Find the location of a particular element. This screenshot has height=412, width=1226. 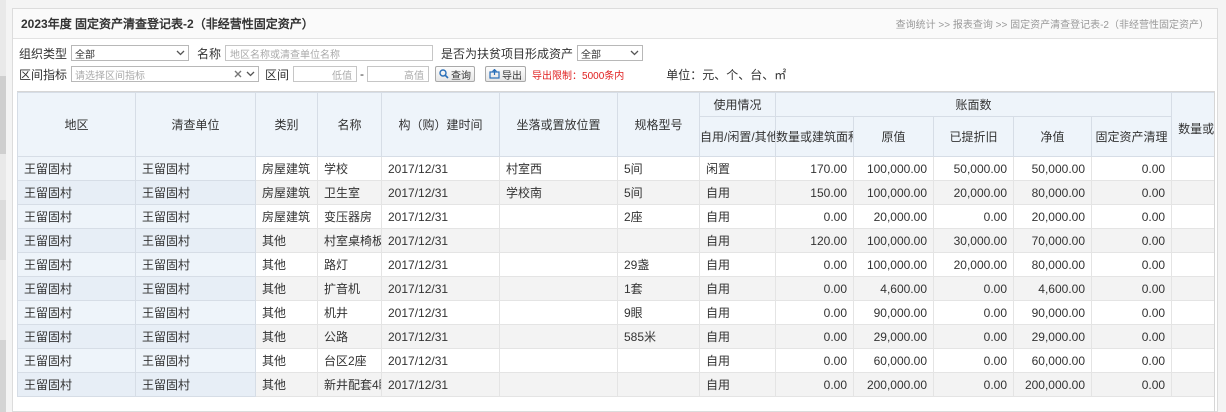

col-header-extra: 数量或 is located at coordinates (1192, 124).